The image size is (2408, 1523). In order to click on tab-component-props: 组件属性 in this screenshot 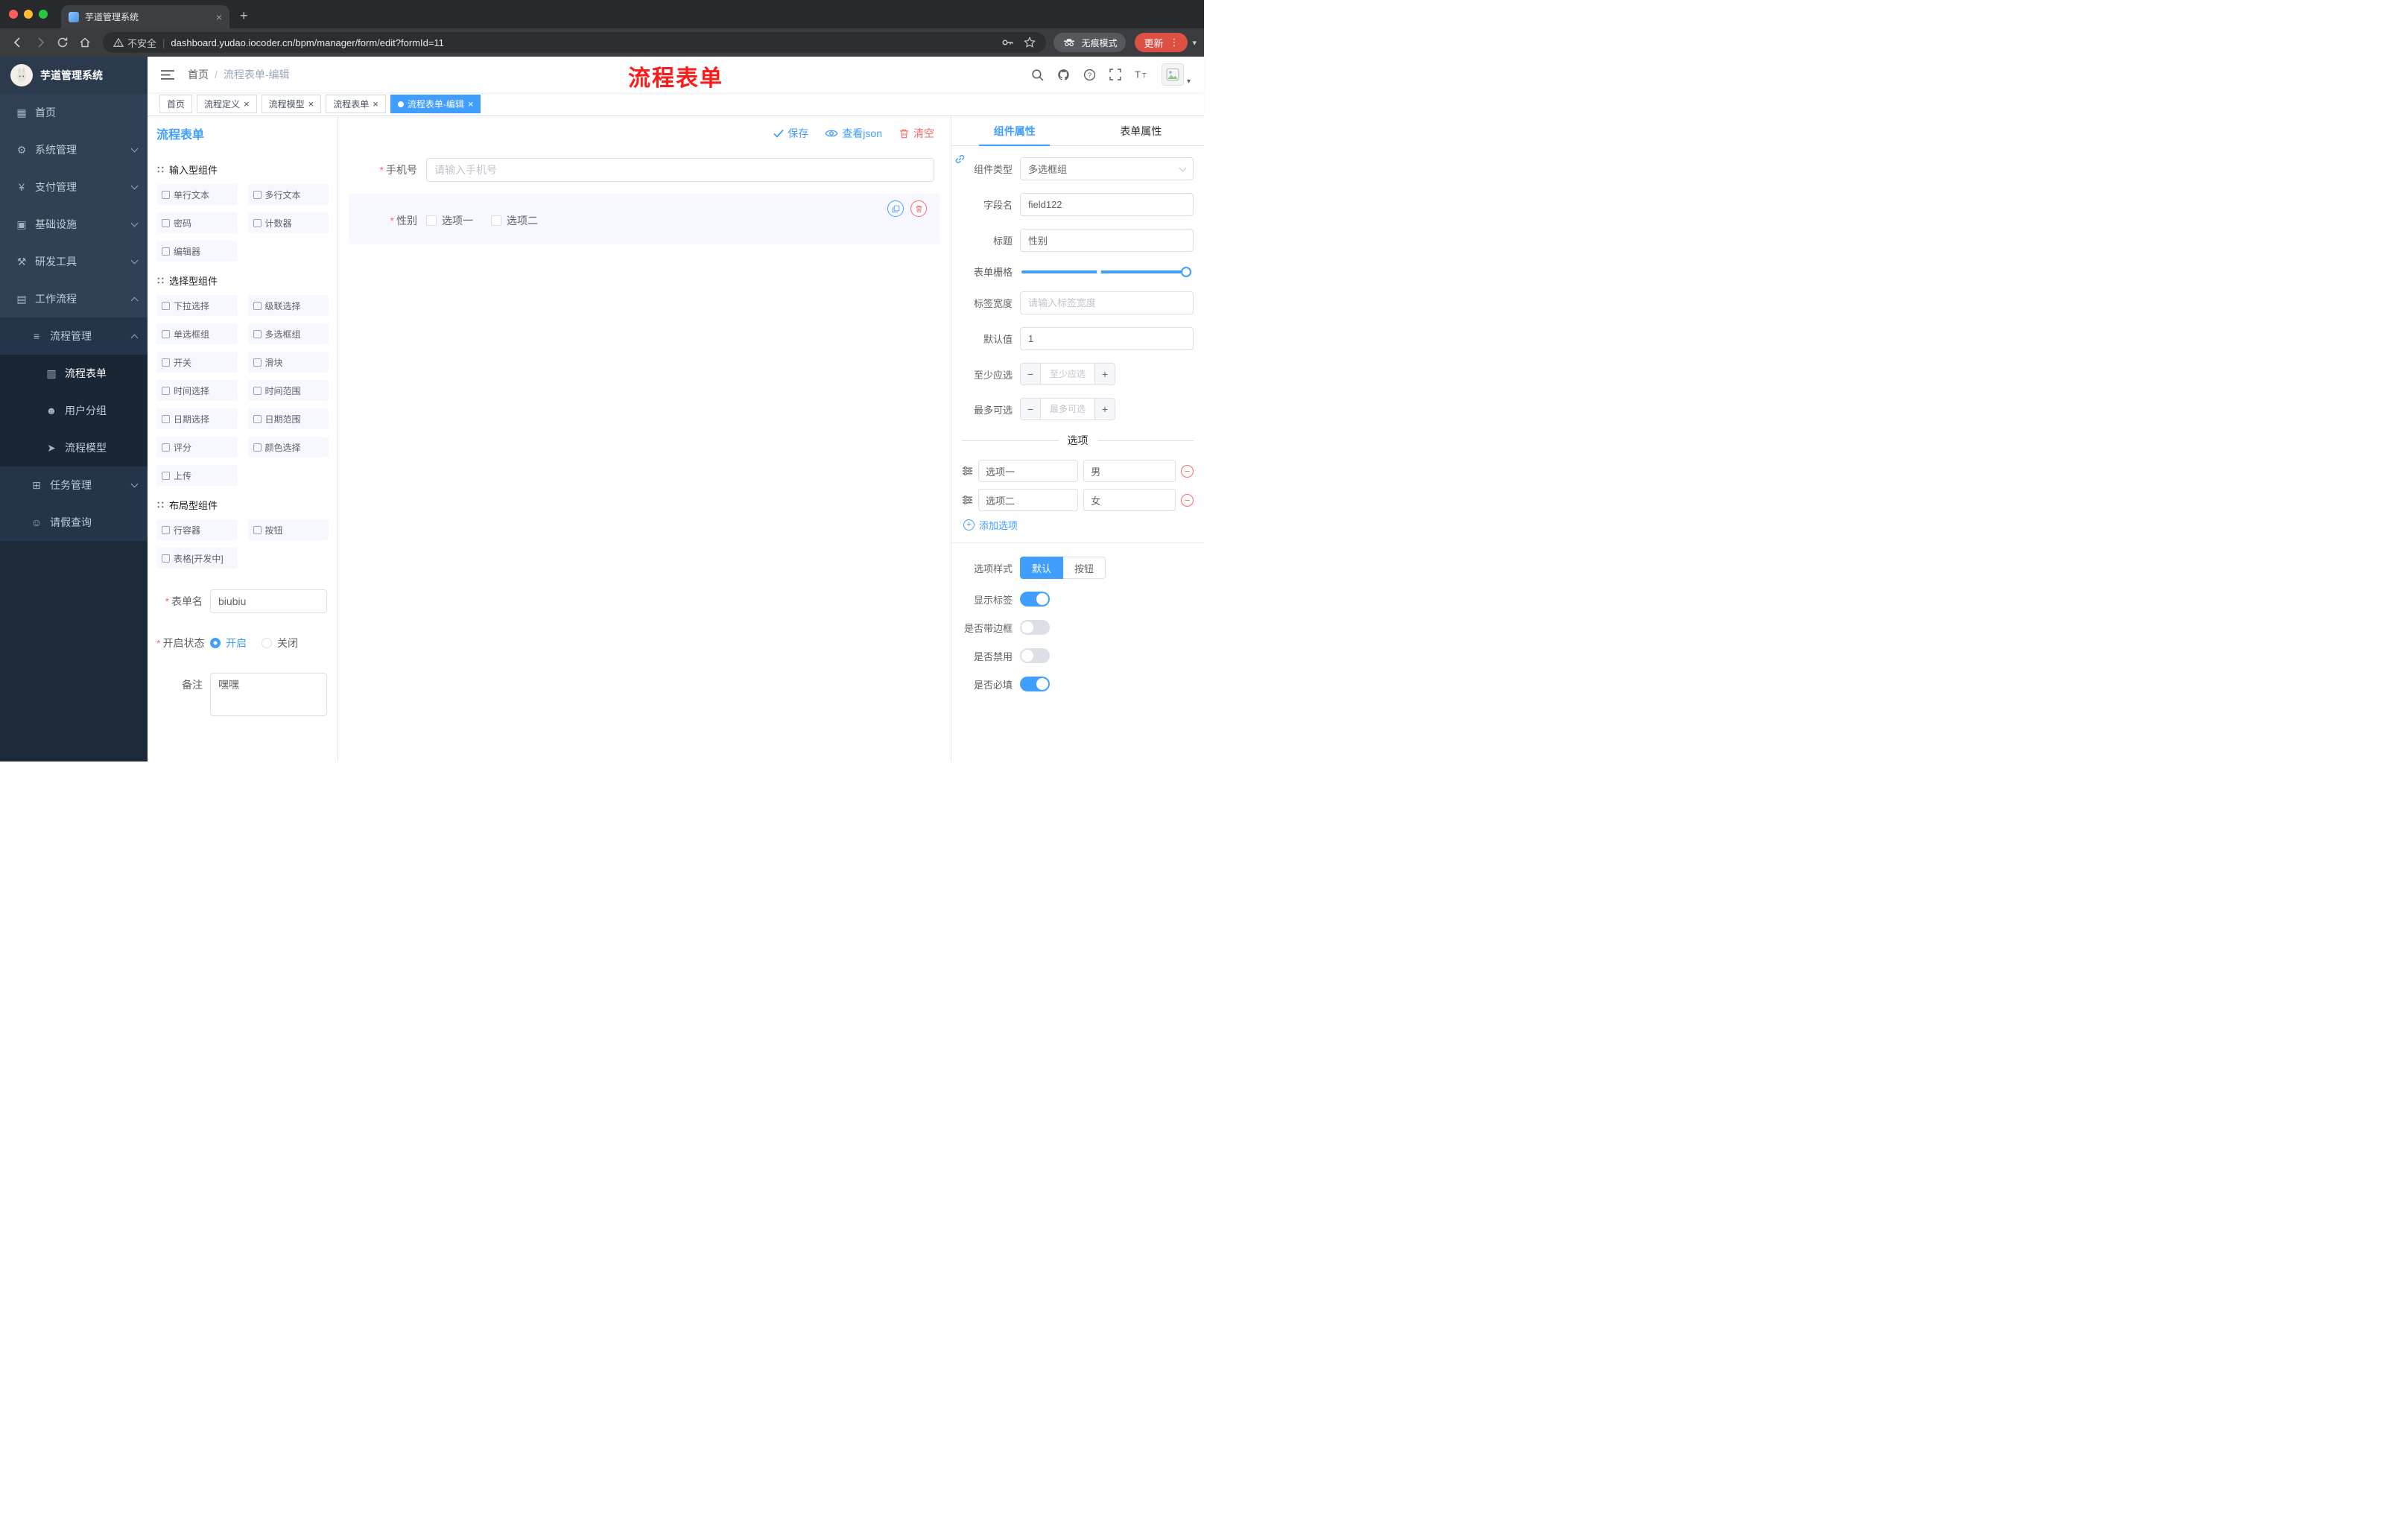, I will do `click(1014, 131)`.